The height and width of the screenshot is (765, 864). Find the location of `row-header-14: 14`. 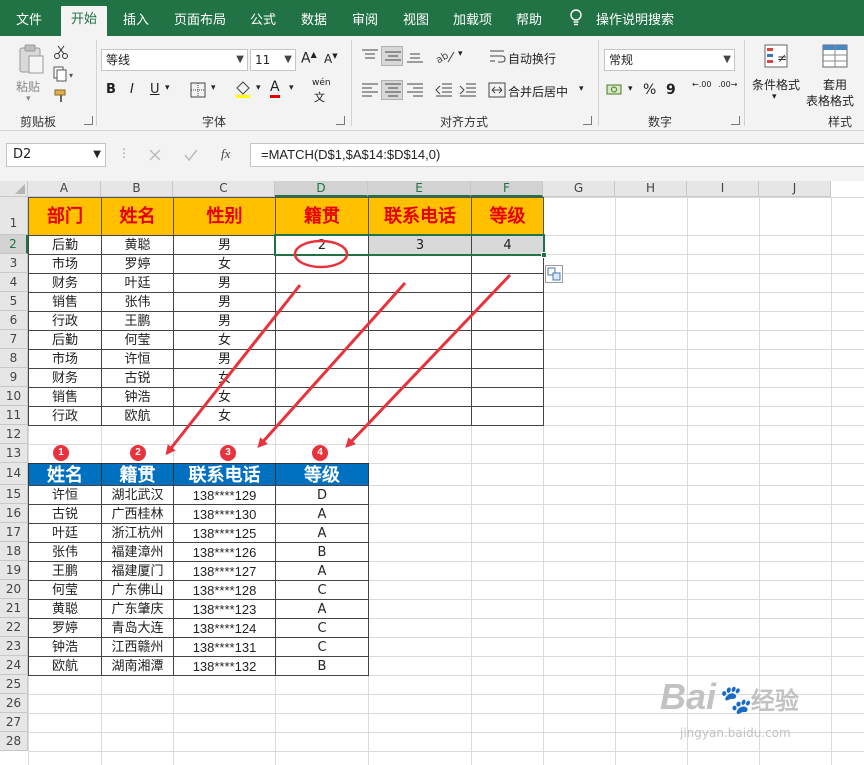

row-header-14: 14 is located at coordinates (14, 474).